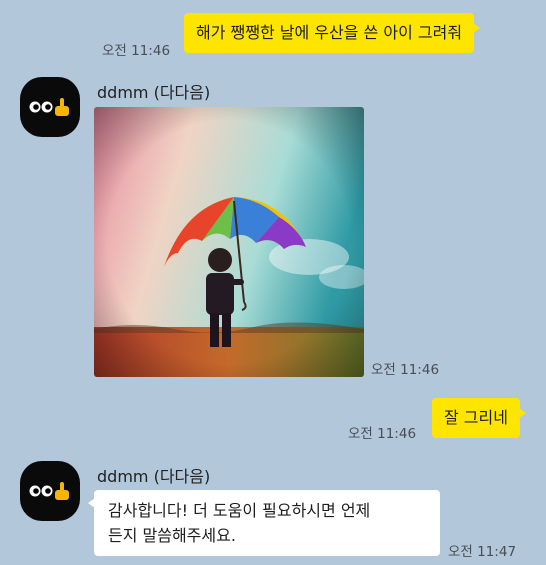 The width and height of the screenshot is (546, 565). I want to click on my-message-bubble: 잘 그리네, so click(479, 418).